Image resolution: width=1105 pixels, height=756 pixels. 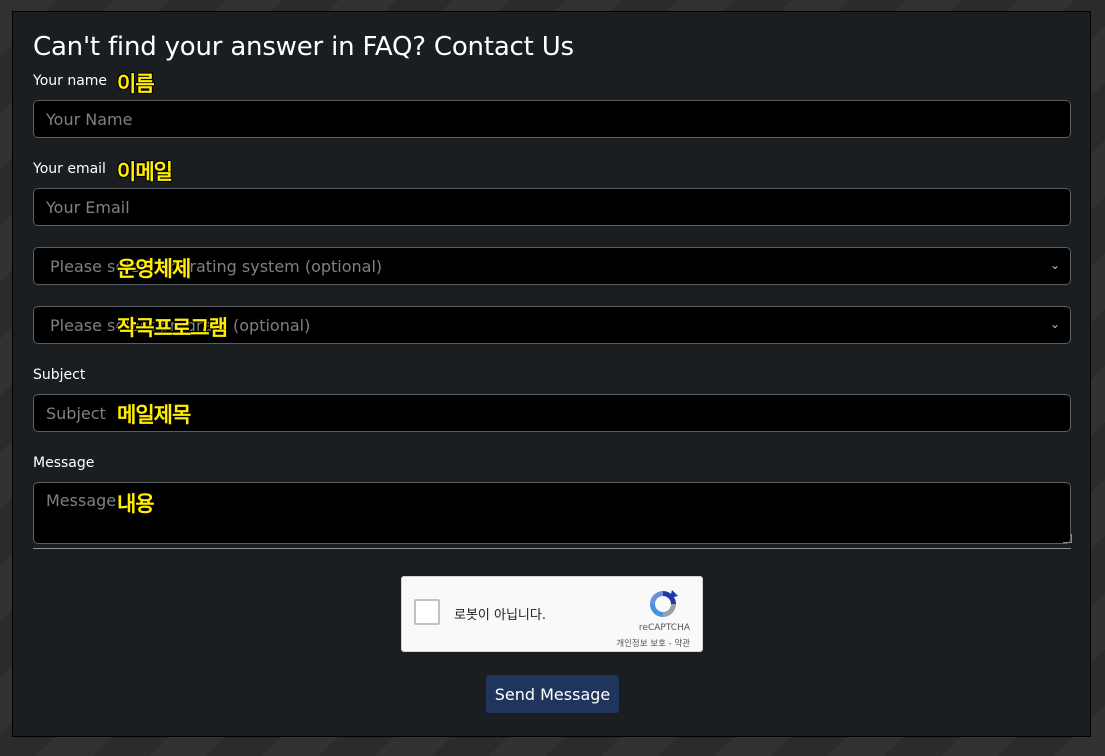 What do you see at coordinates (653, 643) in the screenshot?
I see `recaptcha-links: 개인정보 보호 - 약관` at bounding box center [653, 643].